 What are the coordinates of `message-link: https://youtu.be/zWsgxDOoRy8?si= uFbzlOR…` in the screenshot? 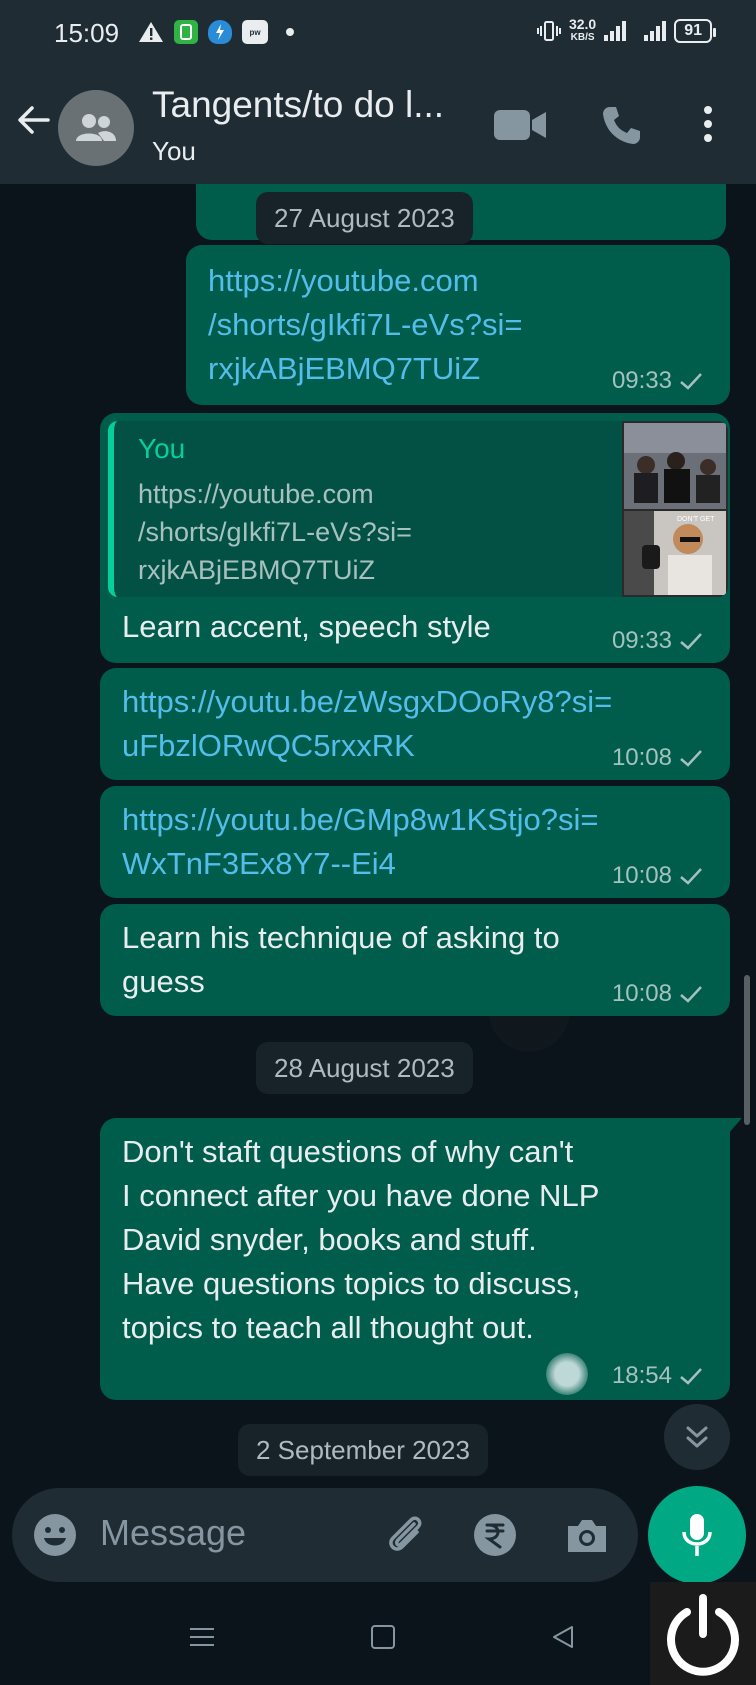 It's located at (367, 724).